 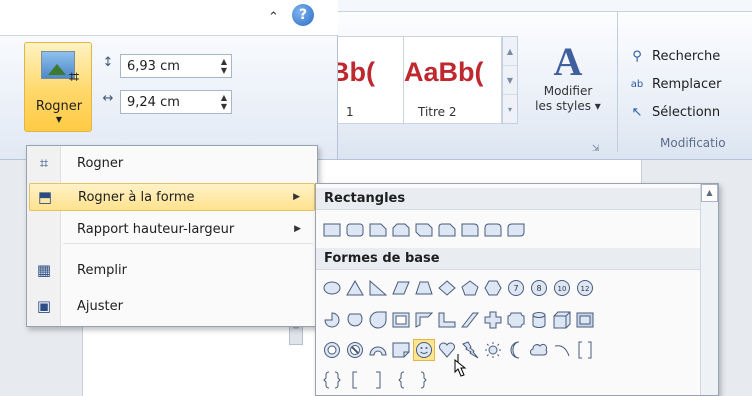 I want to click on right-brace-shape-icon, so click(x=424, y=380).